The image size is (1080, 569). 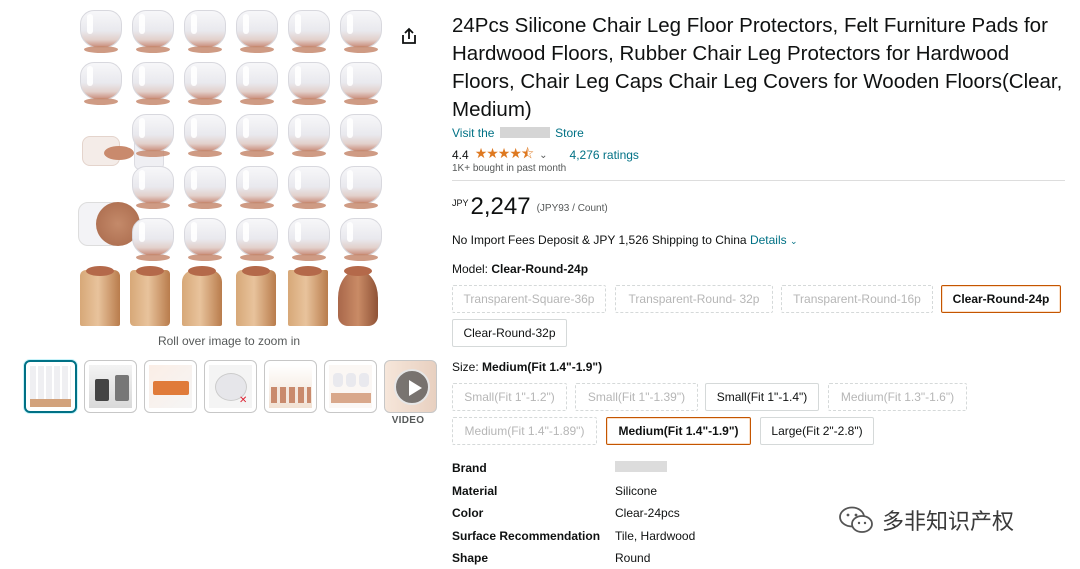 I want to click on spec-value: Tile, Hardwood, so click(x=655, y=535).